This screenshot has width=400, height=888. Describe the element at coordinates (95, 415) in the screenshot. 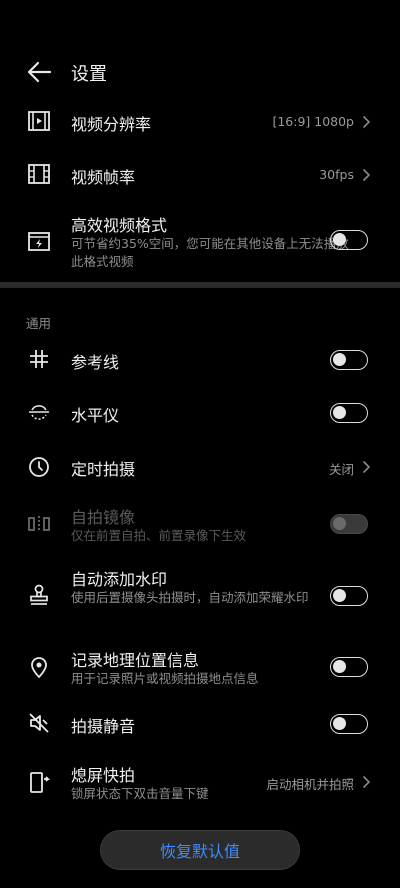

I see `row-label: 水平仪` at that location.